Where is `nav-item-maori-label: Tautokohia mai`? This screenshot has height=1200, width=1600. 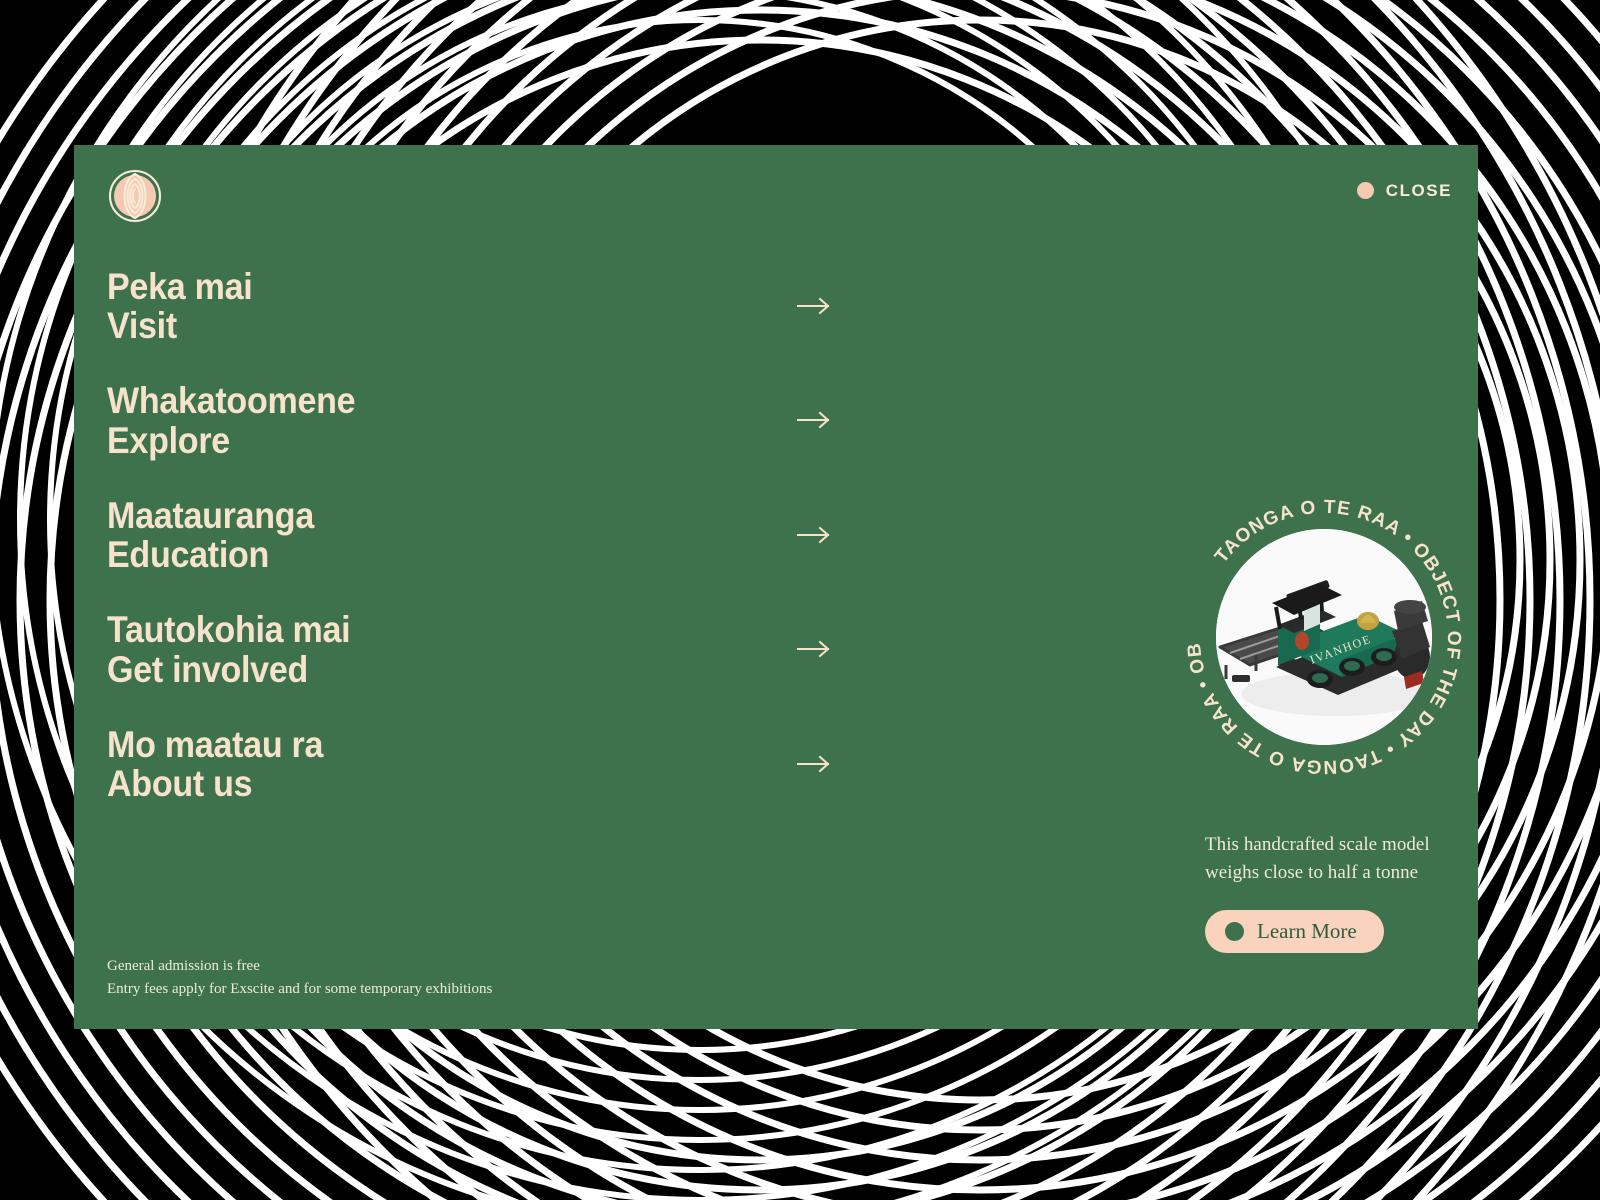
nav-item-maori-label: Tautokohia mai is located at coordinates (229, 630).